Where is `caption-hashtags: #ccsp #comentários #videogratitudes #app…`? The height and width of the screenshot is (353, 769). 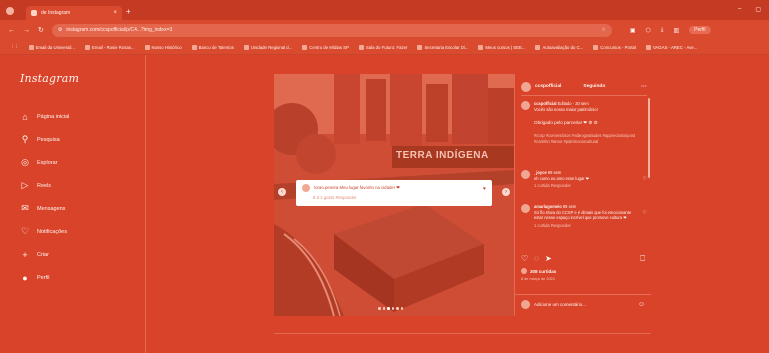 caption-hashtags: #ccsp #comentários #videogratitudes #app… is located at coordinates (587, 138).